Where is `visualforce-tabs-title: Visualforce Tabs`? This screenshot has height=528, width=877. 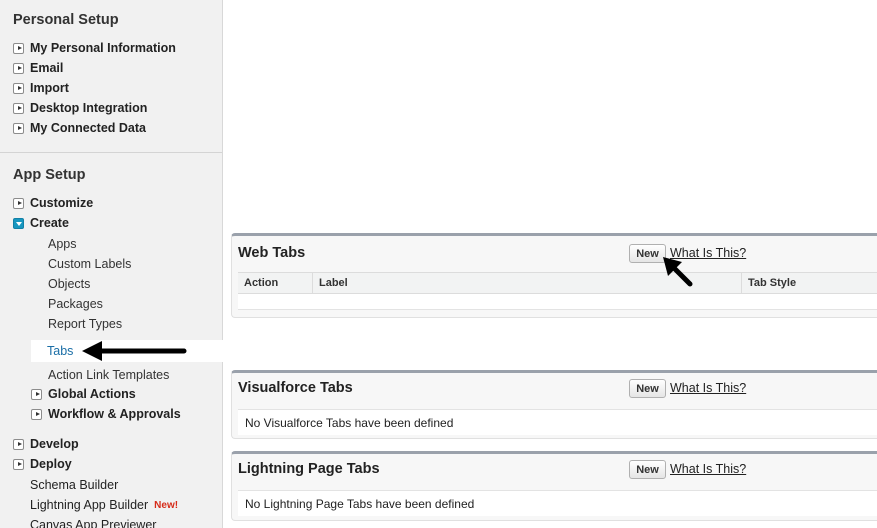
visualforce-tabs-title: Visualforce Tabs is located at coordinates (295, 388).